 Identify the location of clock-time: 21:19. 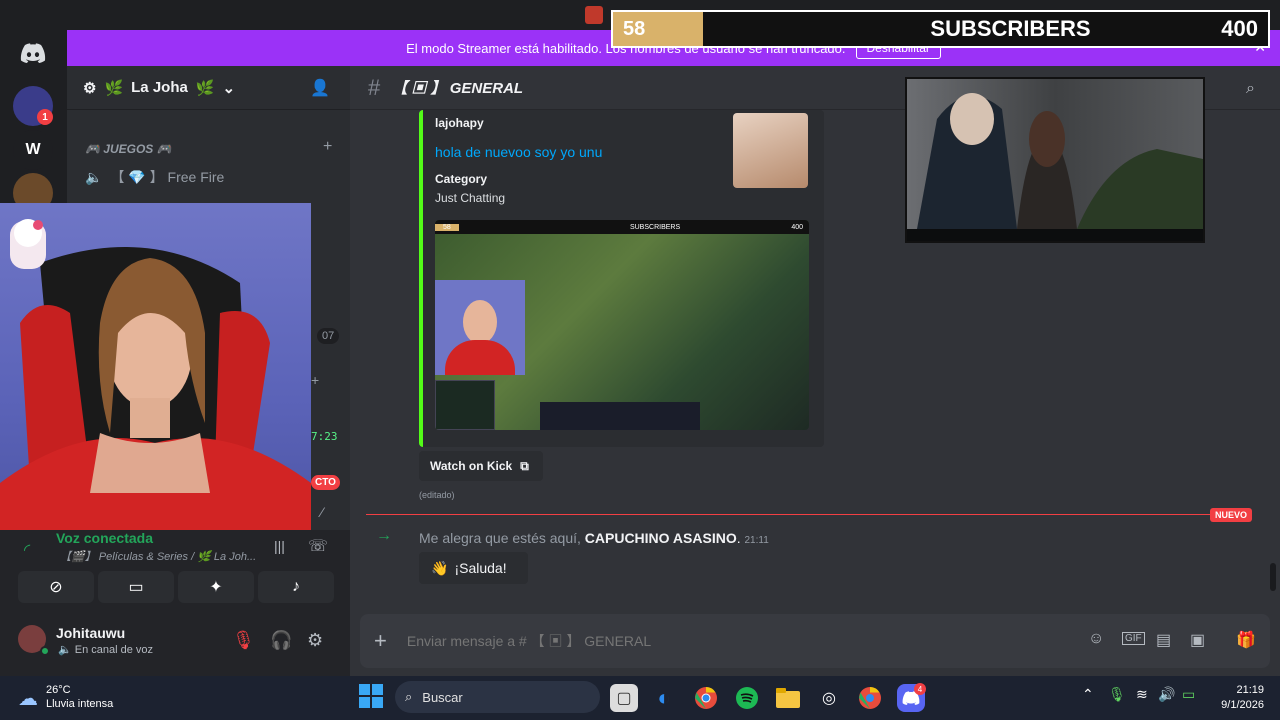
(1245, 690).